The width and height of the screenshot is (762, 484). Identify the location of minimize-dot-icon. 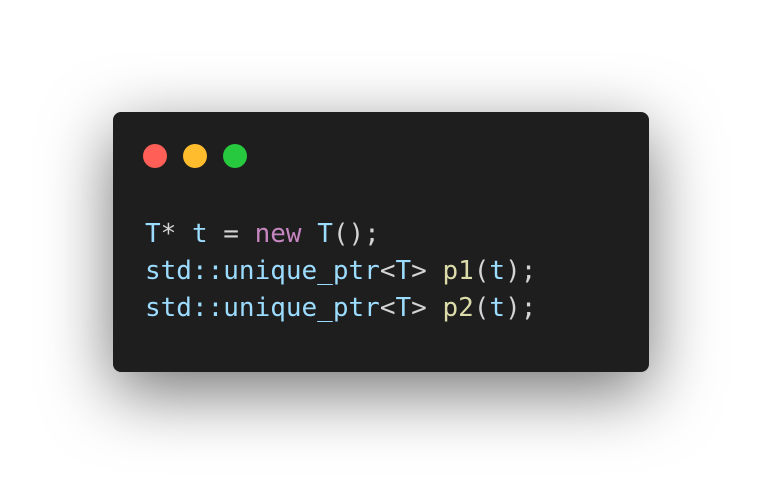
(195, 156).